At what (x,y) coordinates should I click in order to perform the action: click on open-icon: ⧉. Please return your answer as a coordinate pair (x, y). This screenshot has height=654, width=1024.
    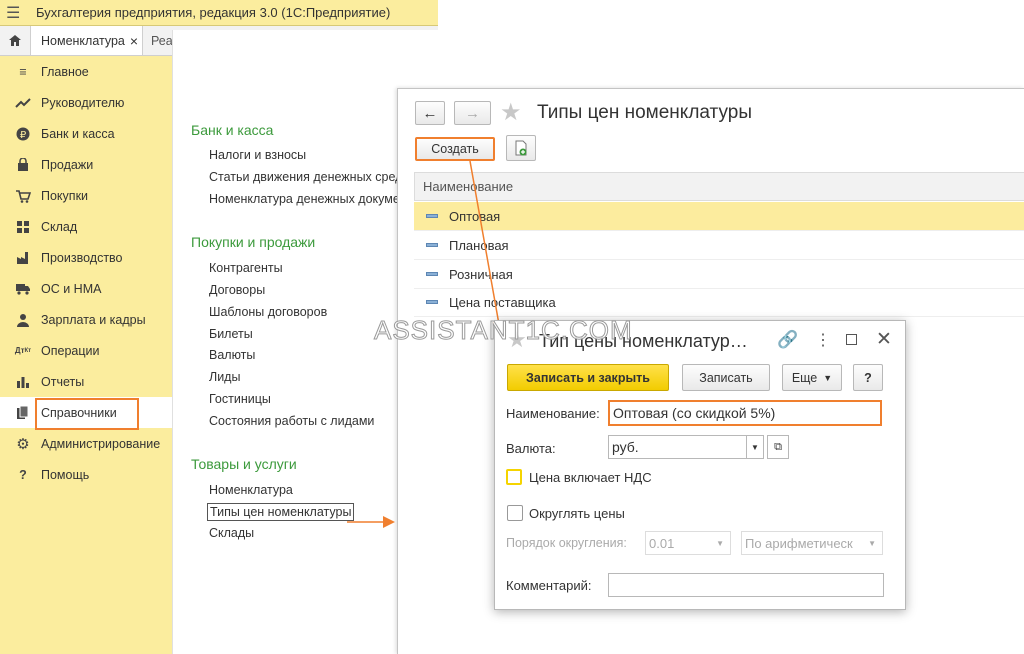
    Looking at the image, I should click on (778, 446).